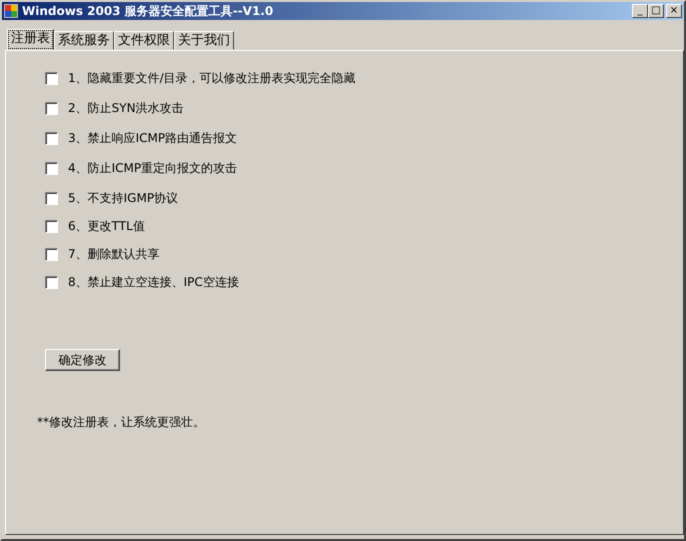 This screenshot has width=686, height=541. Describe the element at coordinates (123, 198) in the screenshot. I see `option-label: 5、不支持IGMP协议` at that location.